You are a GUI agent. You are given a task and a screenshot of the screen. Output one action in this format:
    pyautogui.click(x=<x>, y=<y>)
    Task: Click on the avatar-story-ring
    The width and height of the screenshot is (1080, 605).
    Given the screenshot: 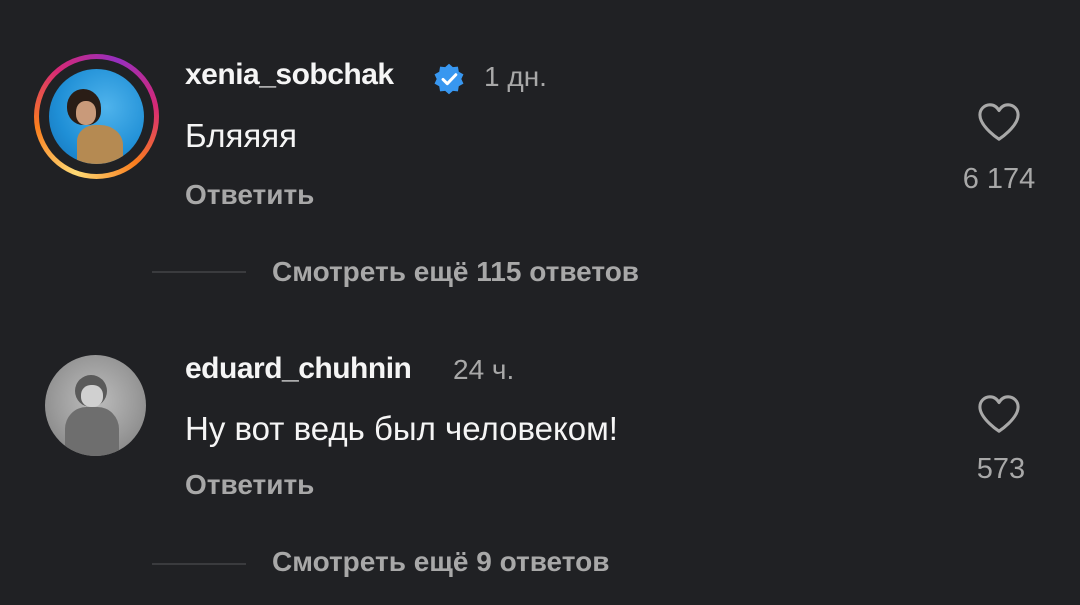 What is the action you would take?
    pyautogui.click(x=96, y=116)
    